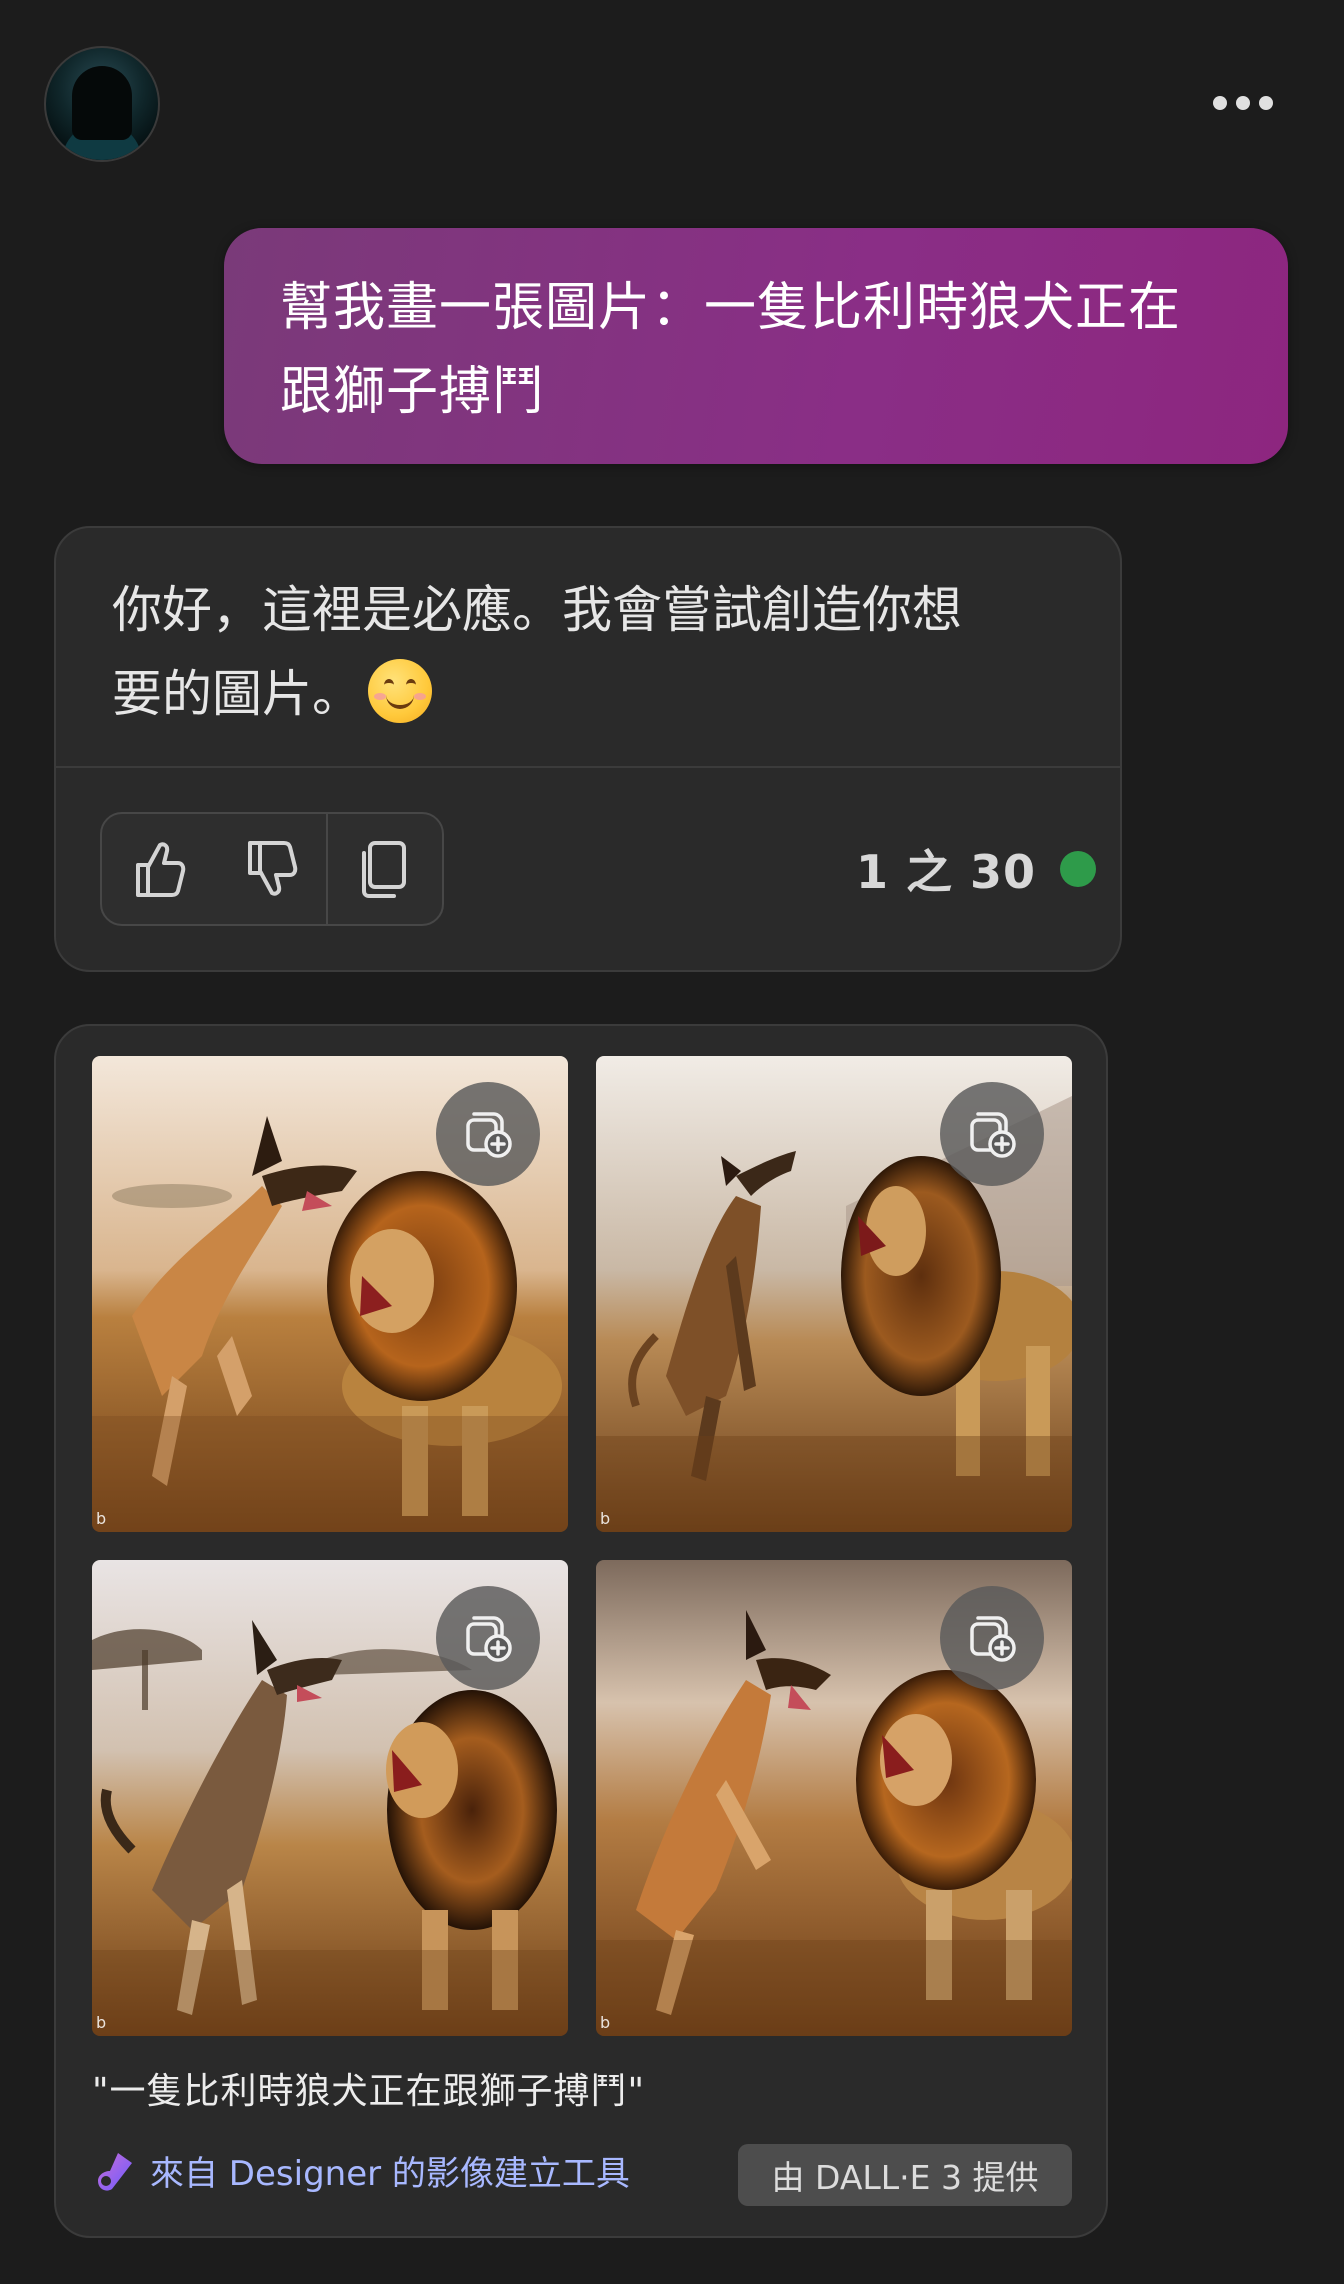 This screenshot has height=2284, width=1344. Describe the element at coordinates (588, 648) in the screenshot. I see `bot-message-text: 你好，這裡是必應。我會嘗試創造你想 要的圖片。` at that location.